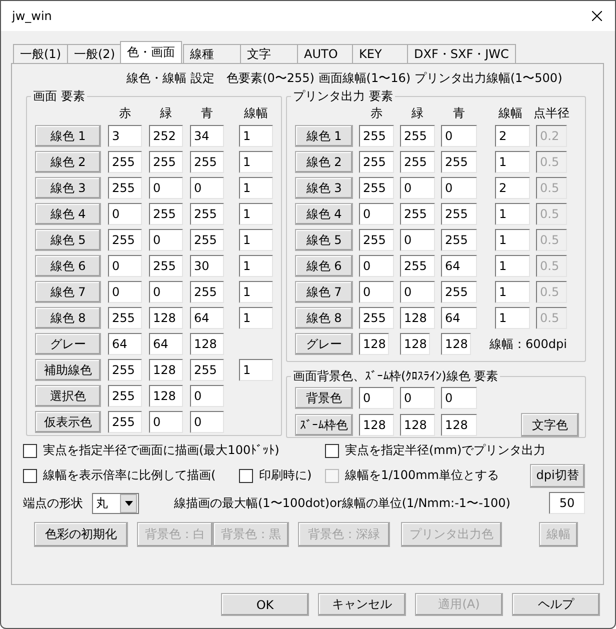  Describe the element at coordinates (362, 604) in the screenshot. I see `dialog-button: キャンセル` at that location.